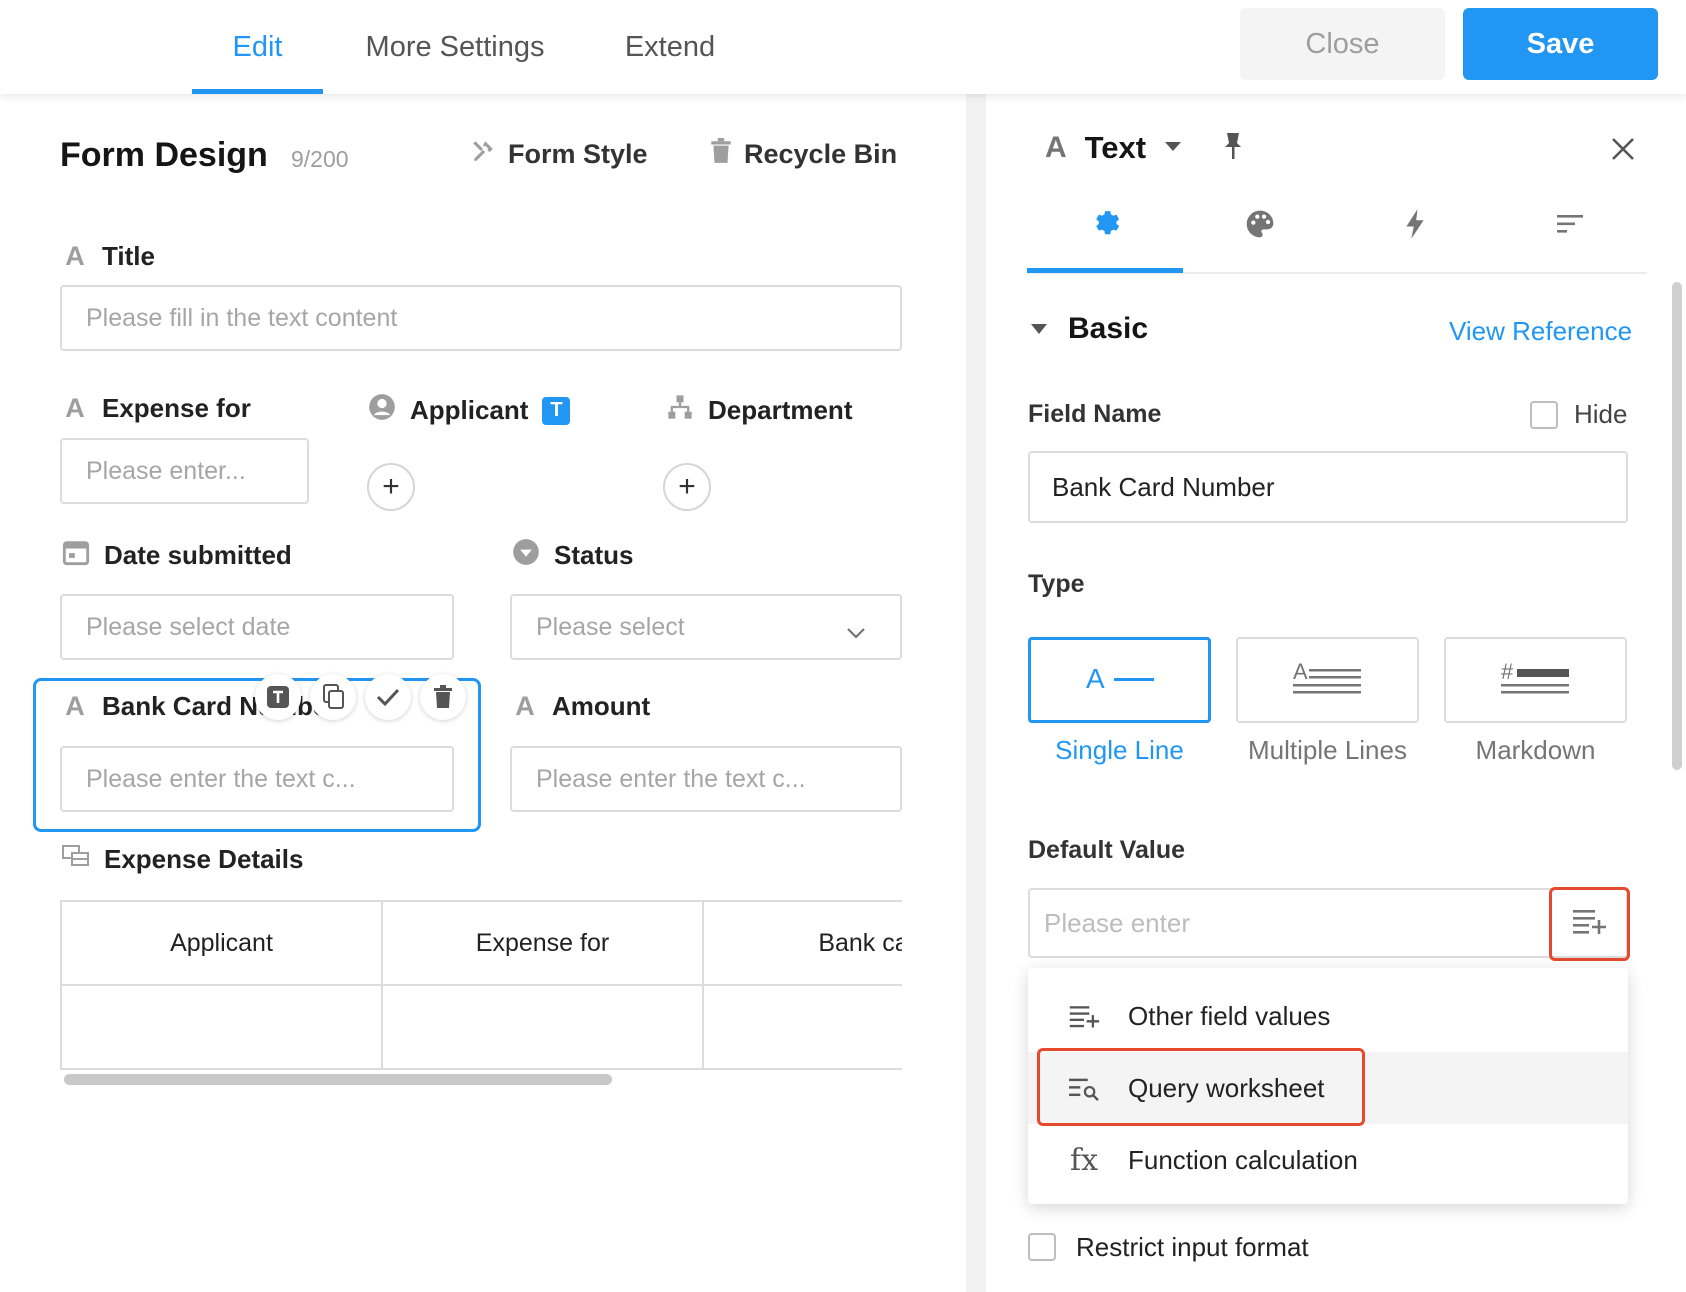 The height and width of the screenshot is (1292, 1686). Describe the element at coordinates (333, 697) in the screenshot. I see `copy-icon` at that location.